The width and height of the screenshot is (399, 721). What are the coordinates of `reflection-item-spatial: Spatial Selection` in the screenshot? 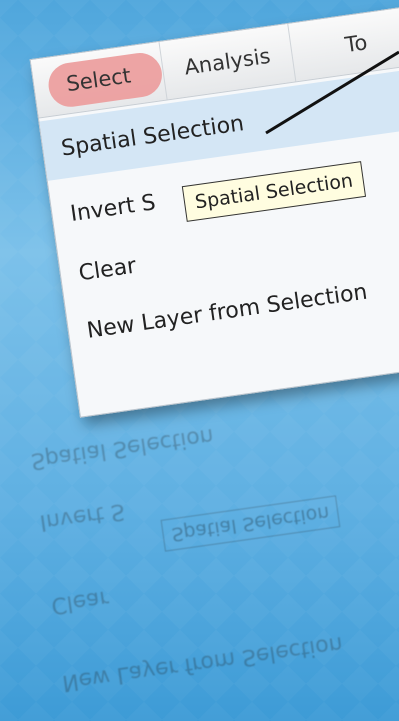 It's located at (122, 448).